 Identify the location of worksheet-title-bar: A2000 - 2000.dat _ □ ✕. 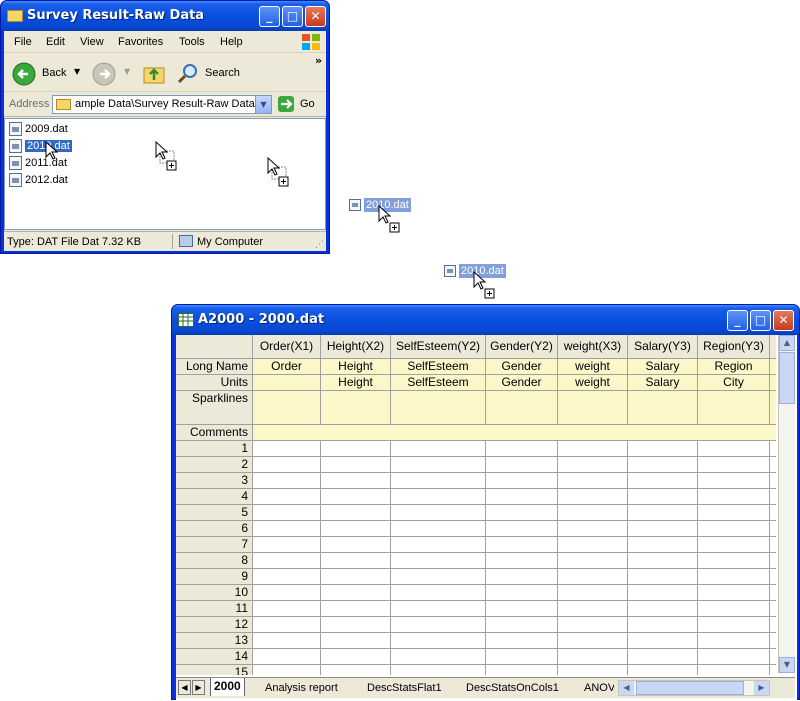
(485, 320).